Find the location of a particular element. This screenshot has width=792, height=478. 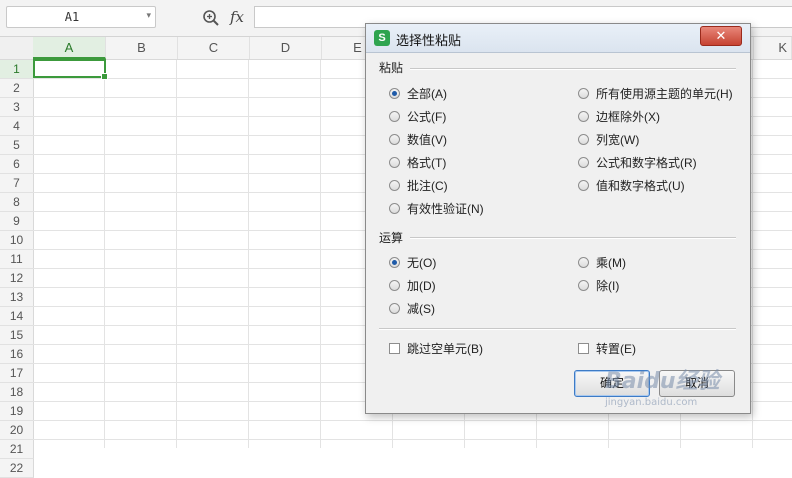

row-header: 22 is located at coordinates (17, 468).